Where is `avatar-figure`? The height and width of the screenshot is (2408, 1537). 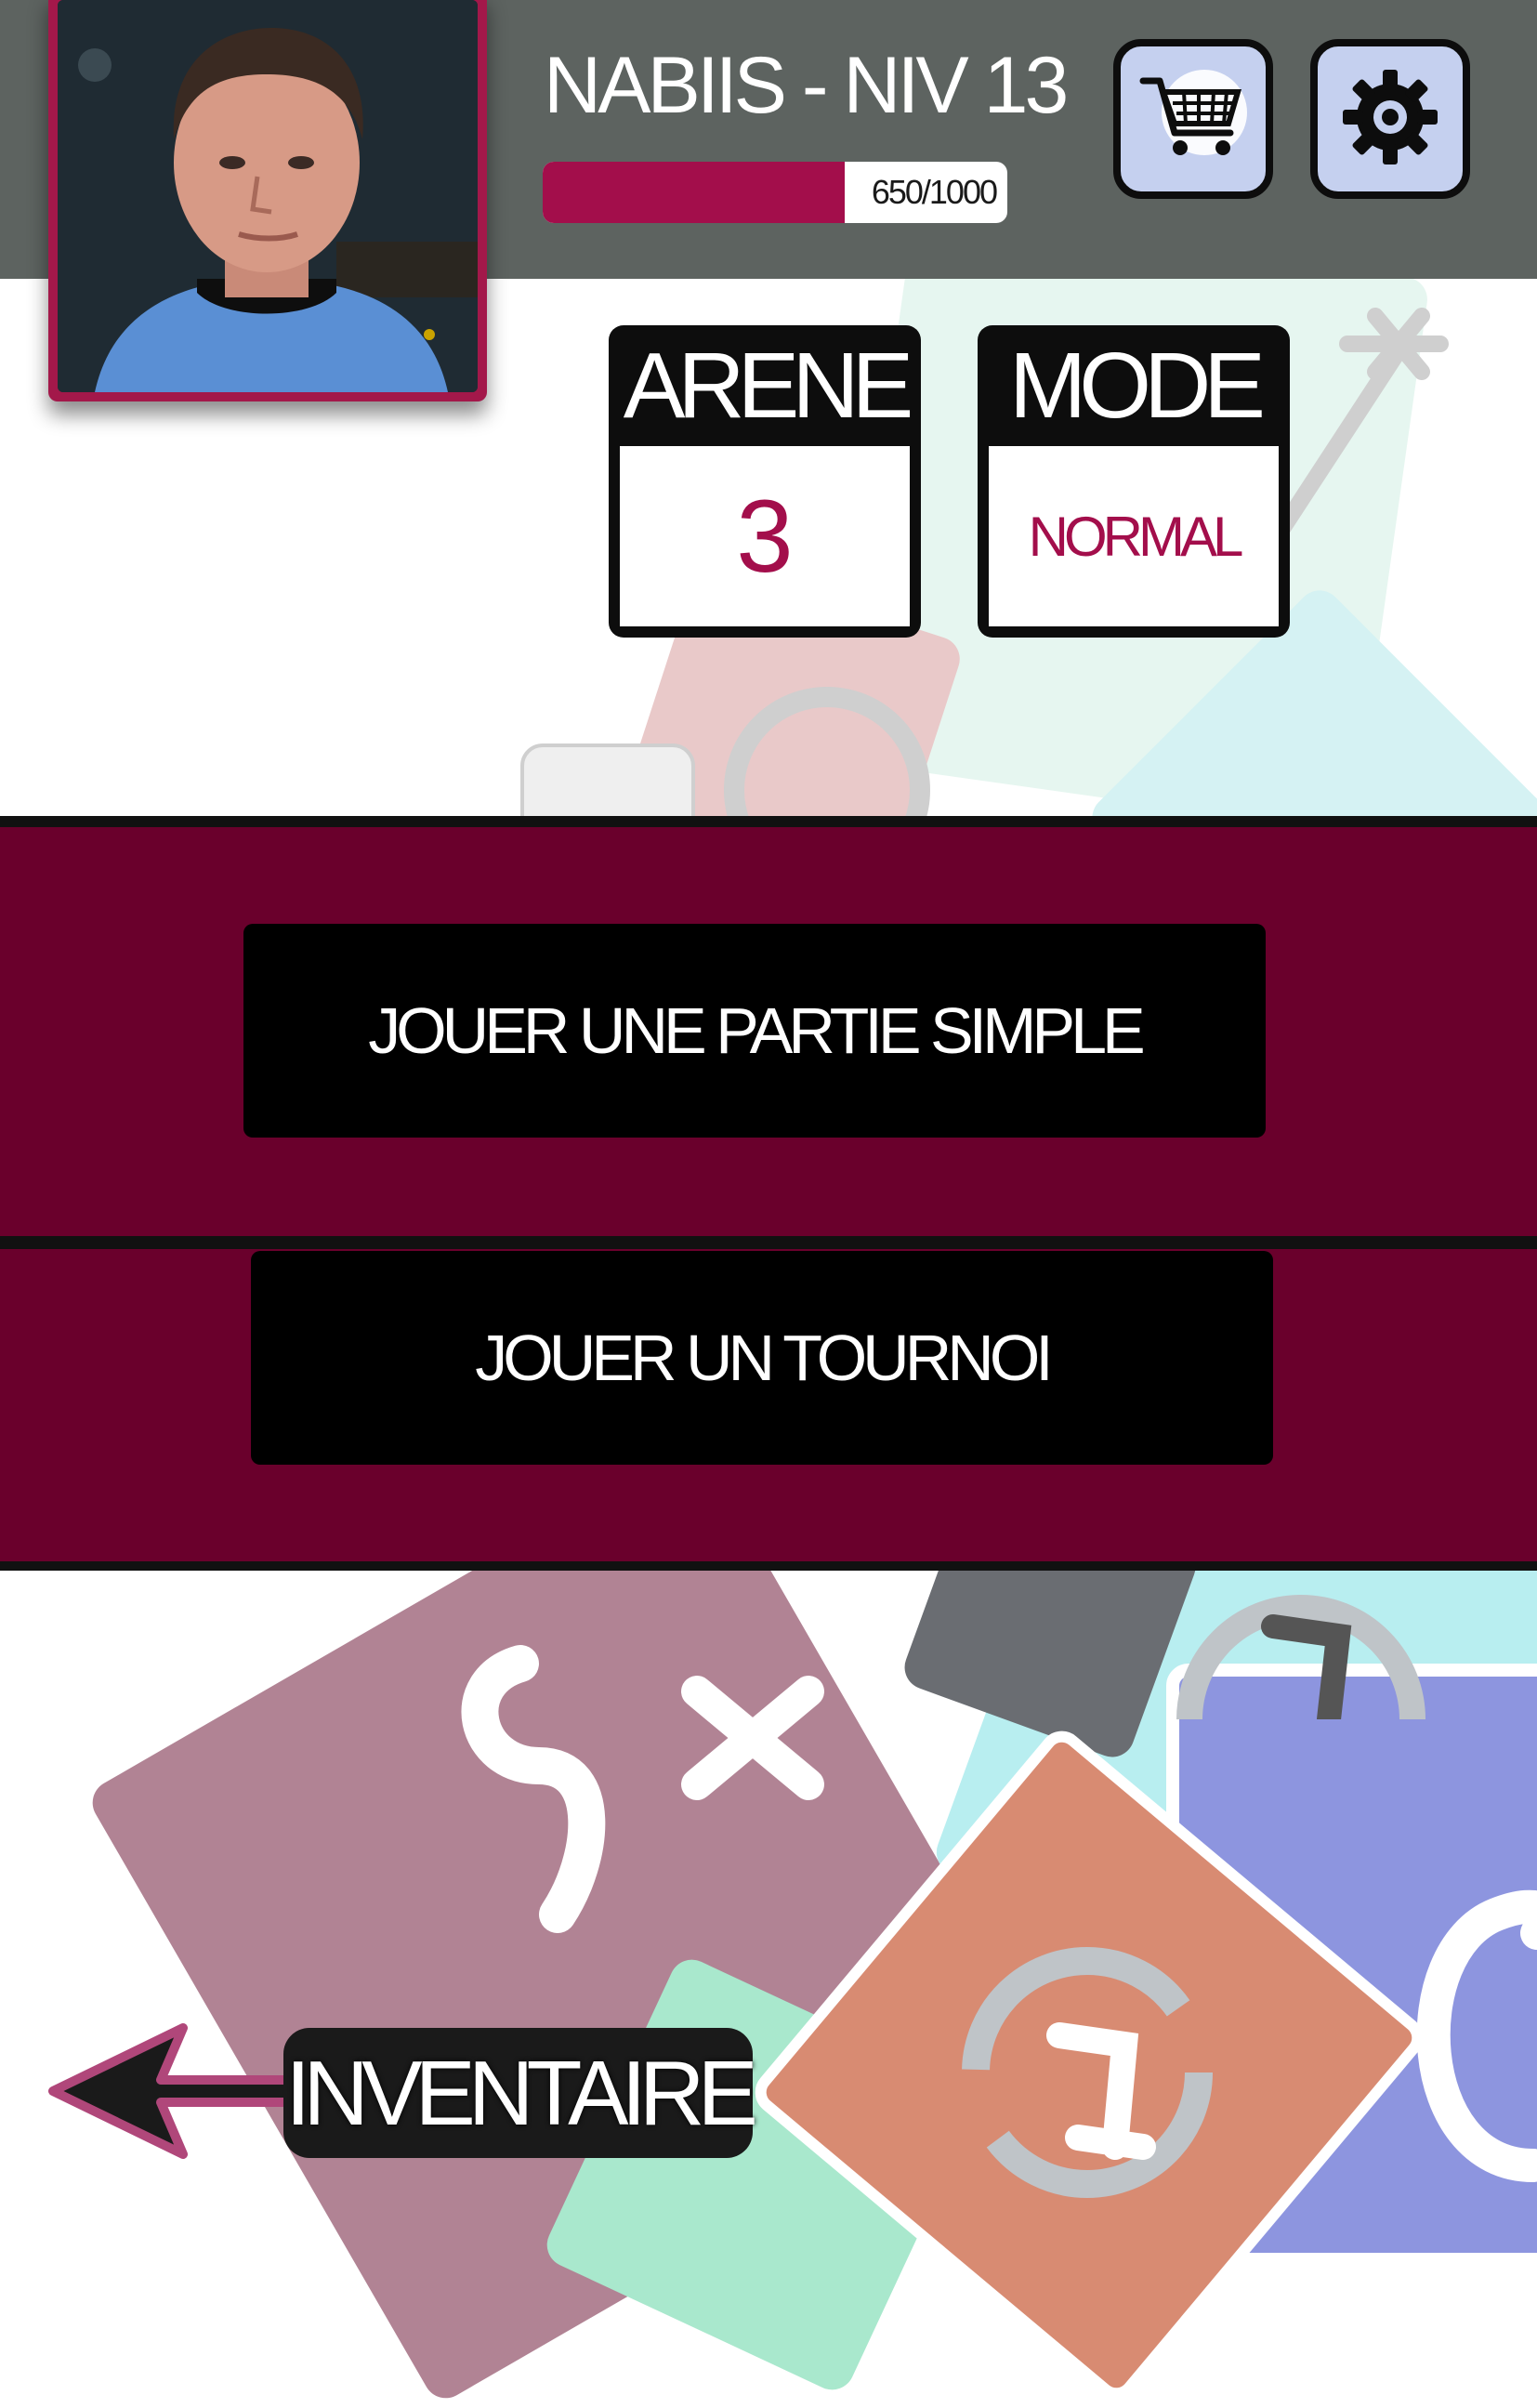
avatar-figure is located at coordinates (268, 196).